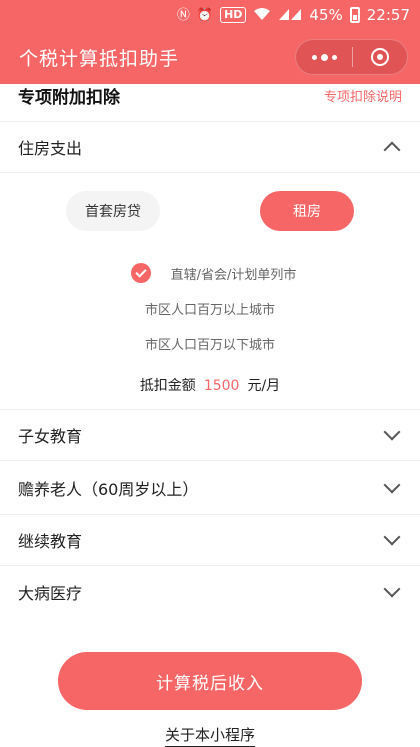 This screenshot has height=747, width=420. What do you see at coordinates (50, 436) in the screenshot?
I see `category-label: 子女教育` at bounding box center [50, 436].